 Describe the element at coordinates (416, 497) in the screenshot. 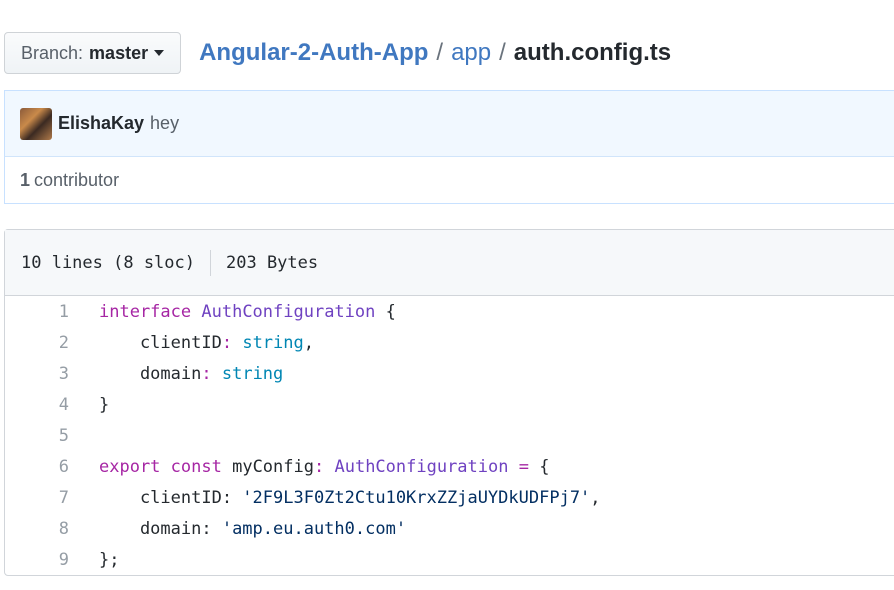

I see `code-token: '2F9L3F0Zt2Ctu10KrxZZjaUYDkUDFPj7'` at that location.